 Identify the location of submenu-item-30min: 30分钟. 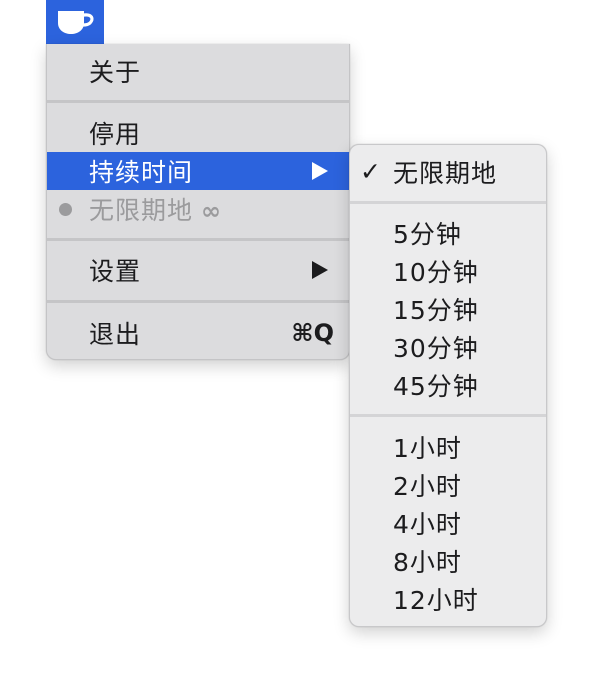
(448, 346).